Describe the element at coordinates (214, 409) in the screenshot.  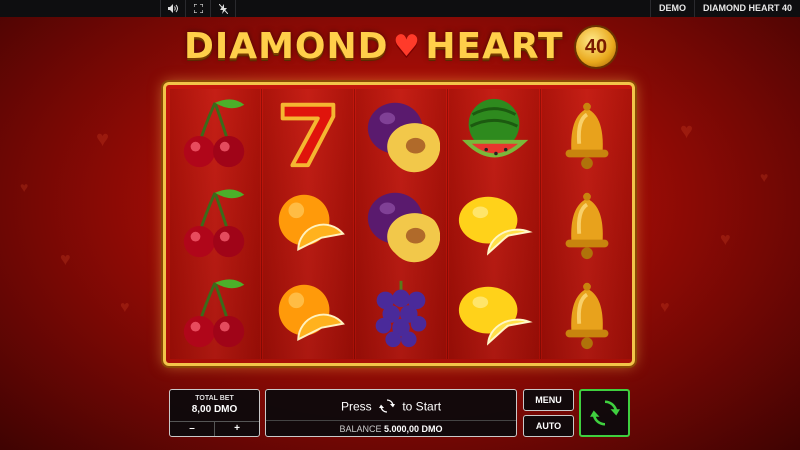
I see `total-bet-value: 8,00 DMO` at that location.